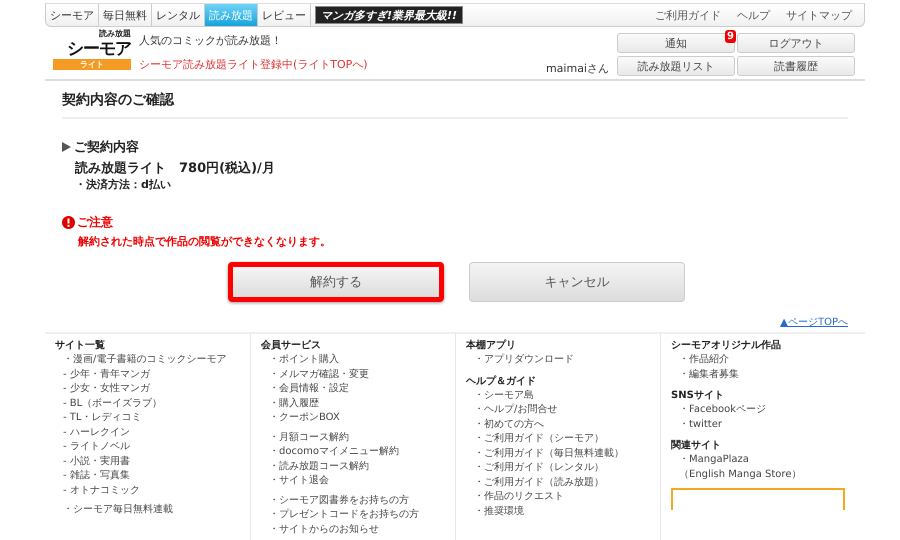  What do you see at coordinates (151, 510) in the screenshot?
I see `footer-link: ・シーモア毎日無料連載` at bounding box center [151, 510].